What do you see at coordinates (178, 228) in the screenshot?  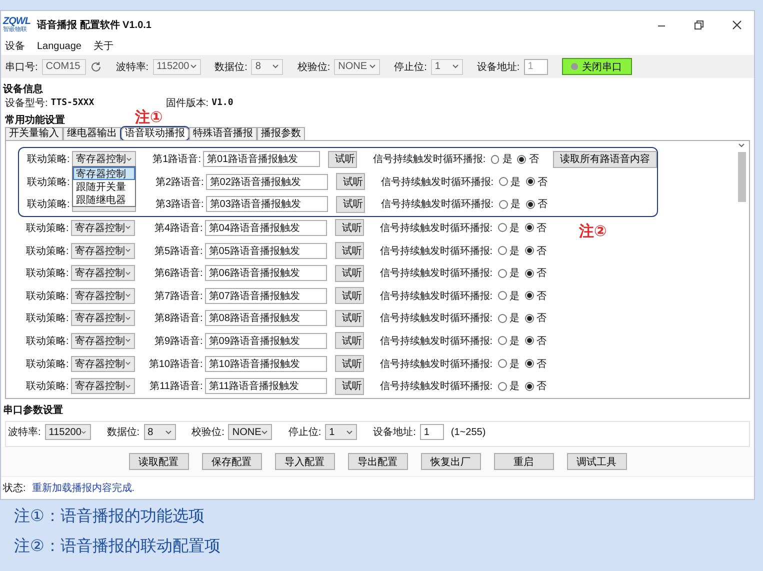 I see `field-label: 第4路语音:` at bounding box center [178, 228].